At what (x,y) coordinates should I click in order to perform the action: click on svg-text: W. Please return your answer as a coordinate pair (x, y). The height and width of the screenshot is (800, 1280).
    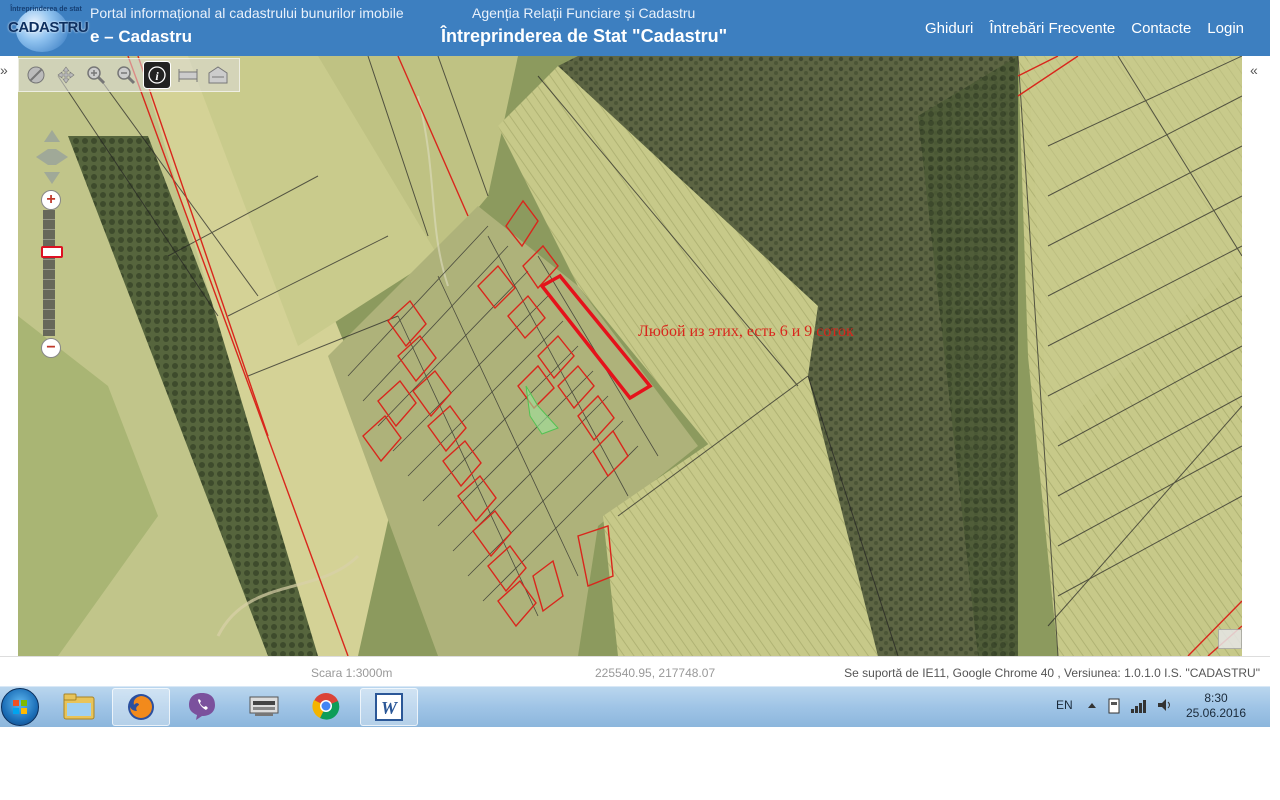
    Looking at the image, I should click on (390, 708).